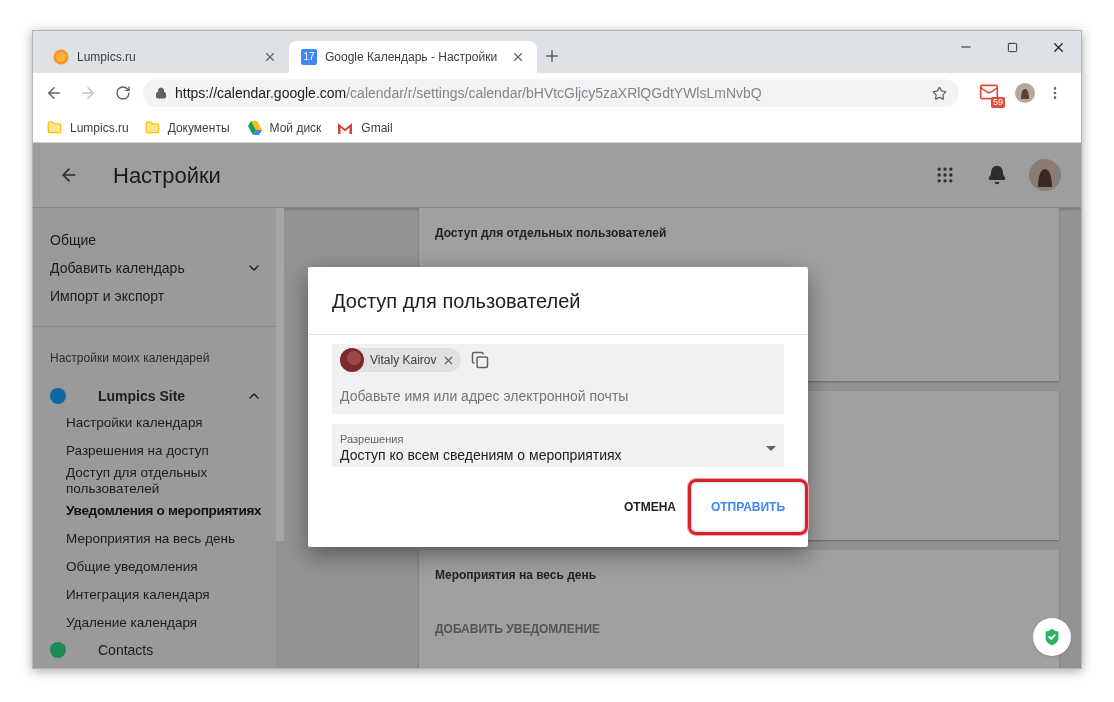 This screenshot has width=1114, height=702. I want to click on send-button: ОТПРАВИТЬ, so click(748, 507).